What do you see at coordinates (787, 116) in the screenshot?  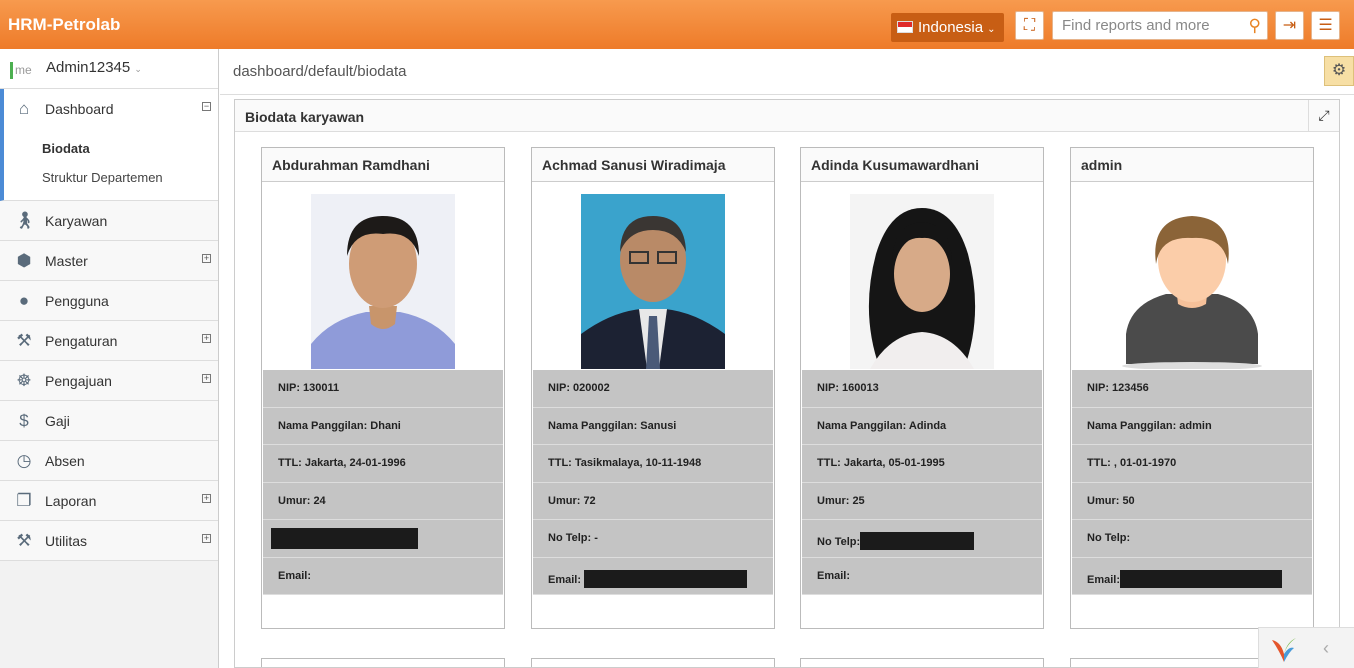 I see `panel-header: Biodata karyawan ⤢` at bounding box center [787, 116].